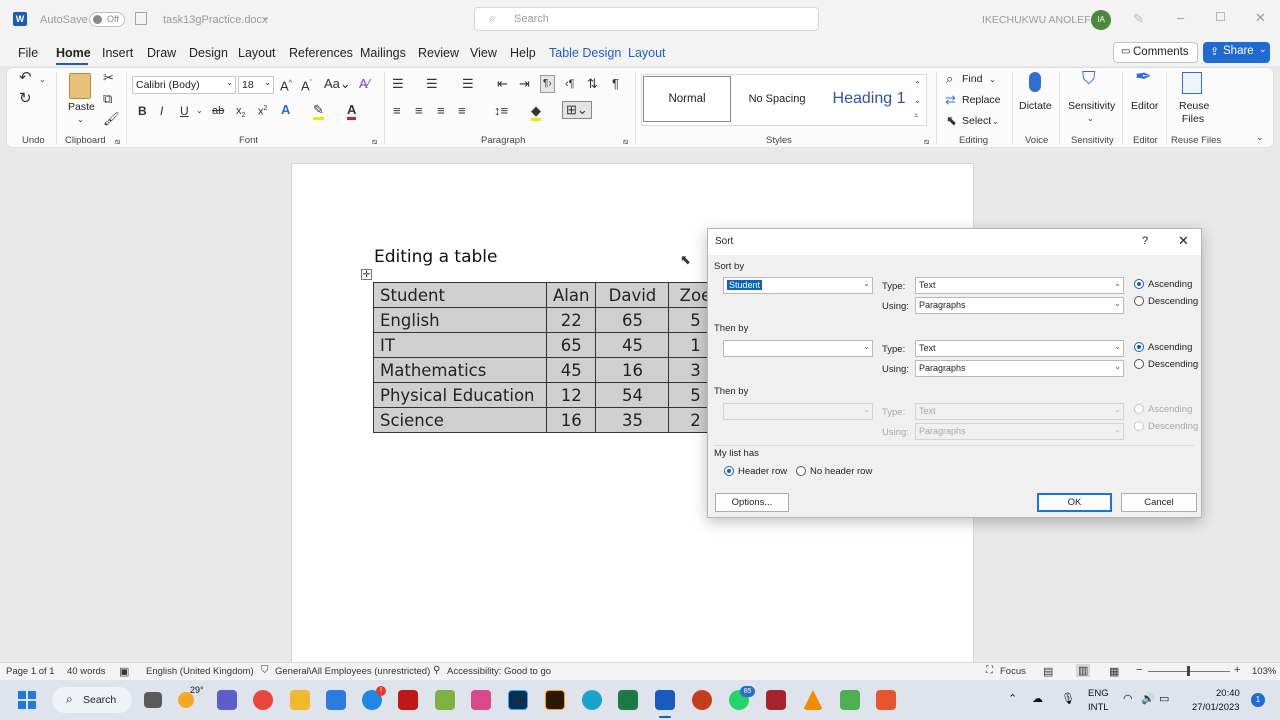  I want to click on tab-draw: Draw, so click(161, 53).